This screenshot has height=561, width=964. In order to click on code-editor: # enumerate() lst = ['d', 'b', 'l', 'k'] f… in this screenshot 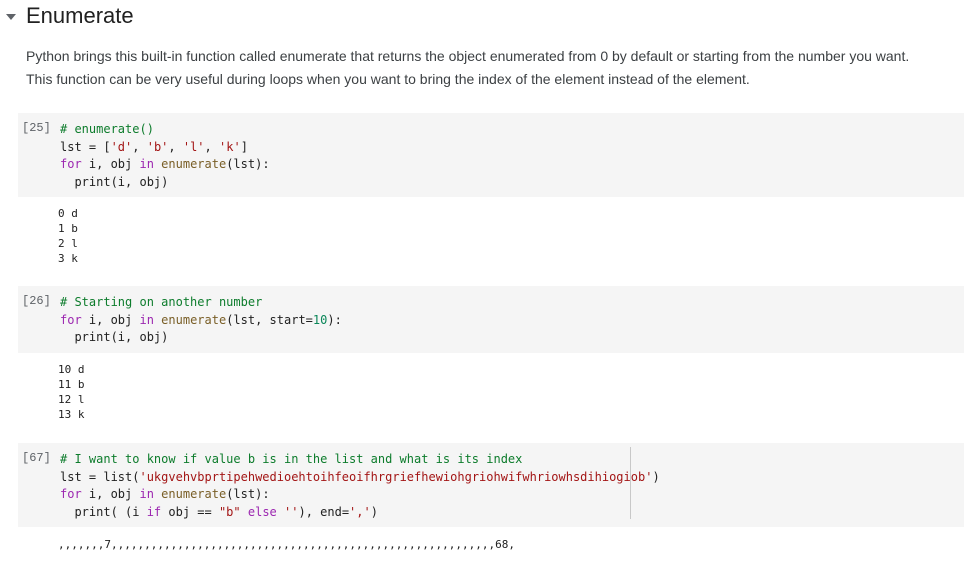, I will do `click(165, 156)`.